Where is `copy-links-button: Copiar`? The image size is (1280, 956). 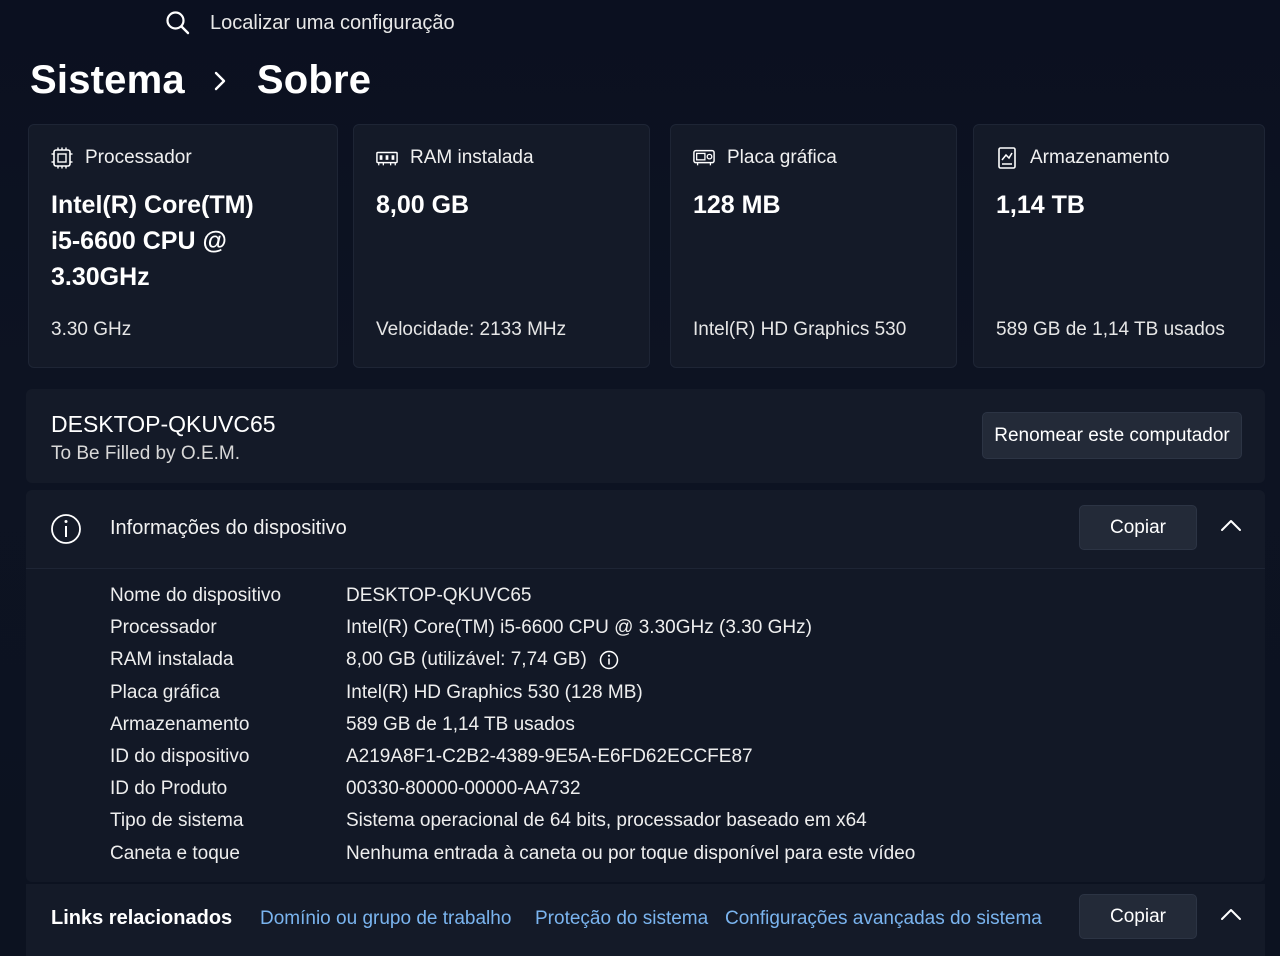
copy-links-button: Copiar is located at coordinates (1138, 916).